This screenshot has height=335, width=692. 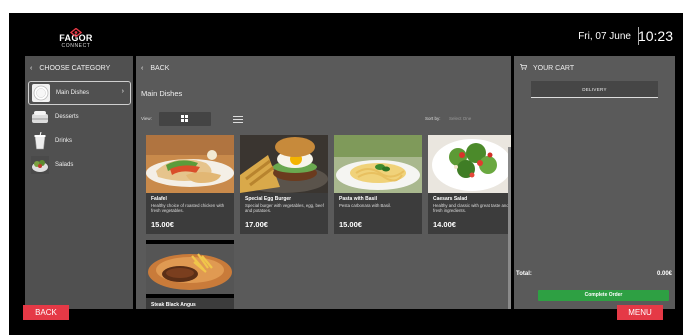 What do you see at coordinates (664, 274) in the screenshot?
I see `total-value: 0.00€` at bounding box center [664, 274].